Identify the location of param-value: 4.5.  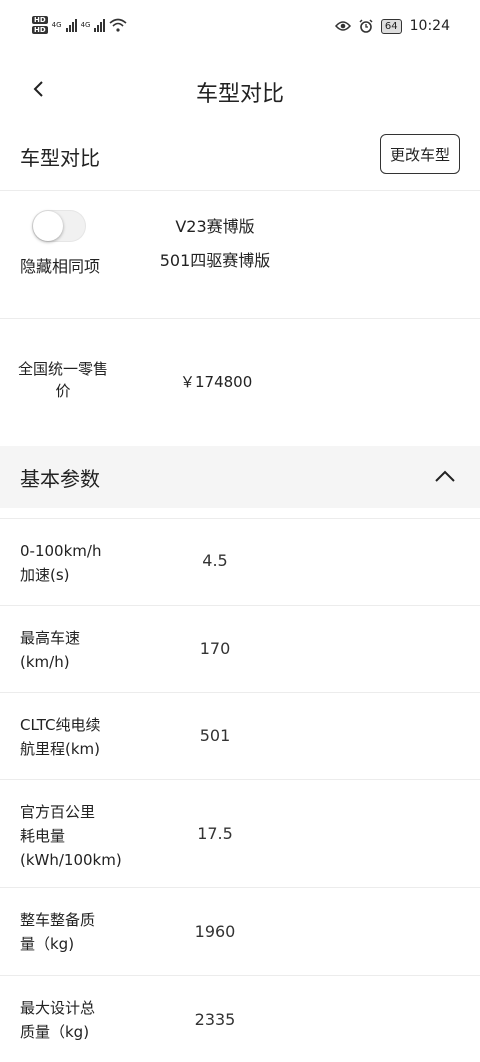
(215, 560).